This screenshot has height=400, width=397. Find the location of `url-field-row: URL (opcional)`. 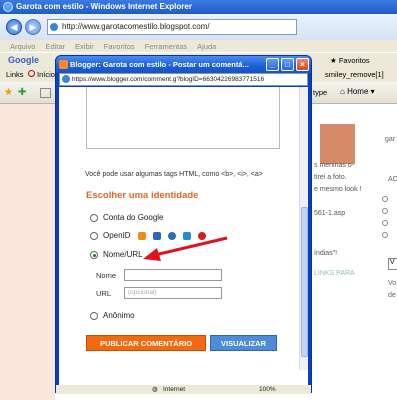

url-field-row: URL (opcional) is located at coordinates (159, 293).